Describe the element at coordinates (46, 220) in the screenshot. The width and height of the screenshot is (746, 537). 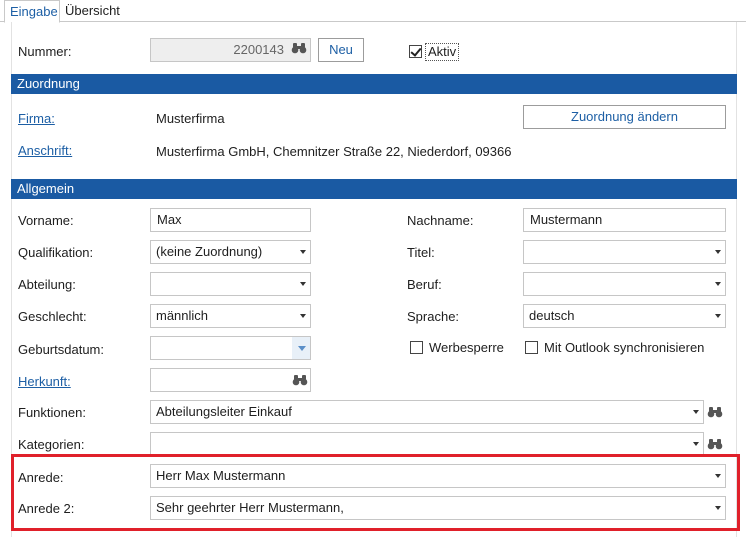
I see `vorname-label: Vorname:` at that location.